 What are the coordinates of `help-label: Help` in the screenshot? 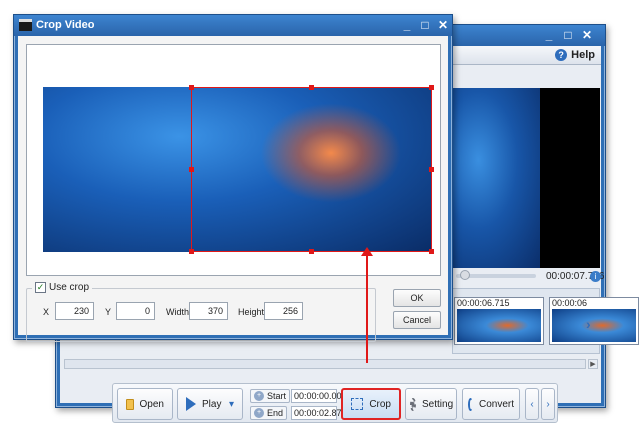 It's located at (583, 55).